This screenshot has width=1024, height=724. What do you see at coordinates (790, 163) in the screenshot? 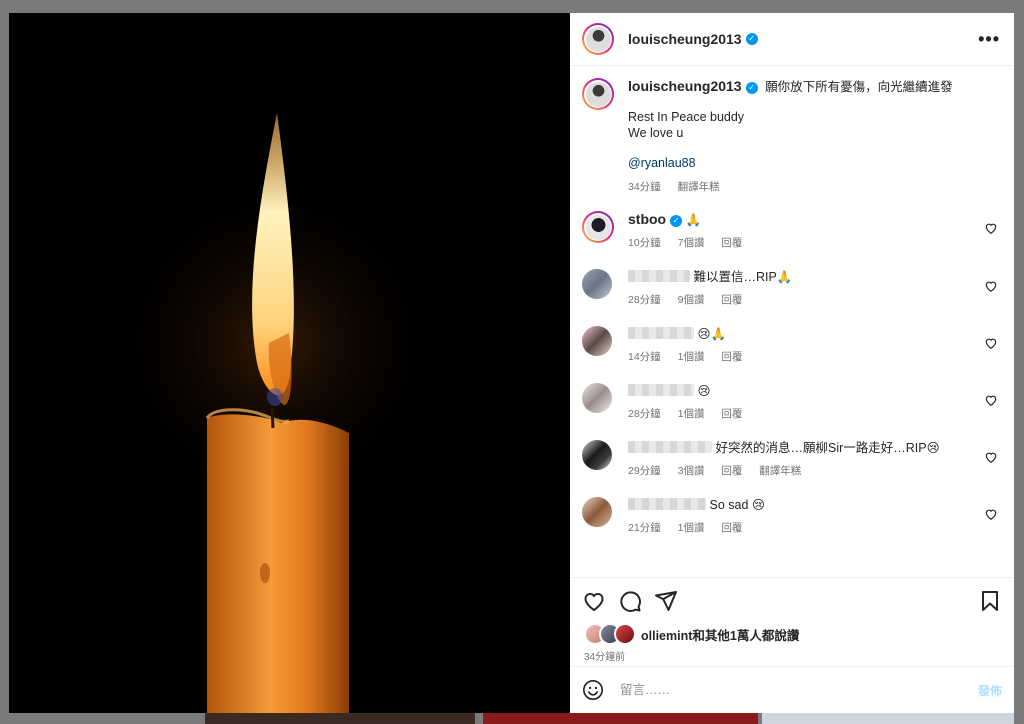
I see `caption-mention-link: @ryanlau88` at bounding box center [790, 163].